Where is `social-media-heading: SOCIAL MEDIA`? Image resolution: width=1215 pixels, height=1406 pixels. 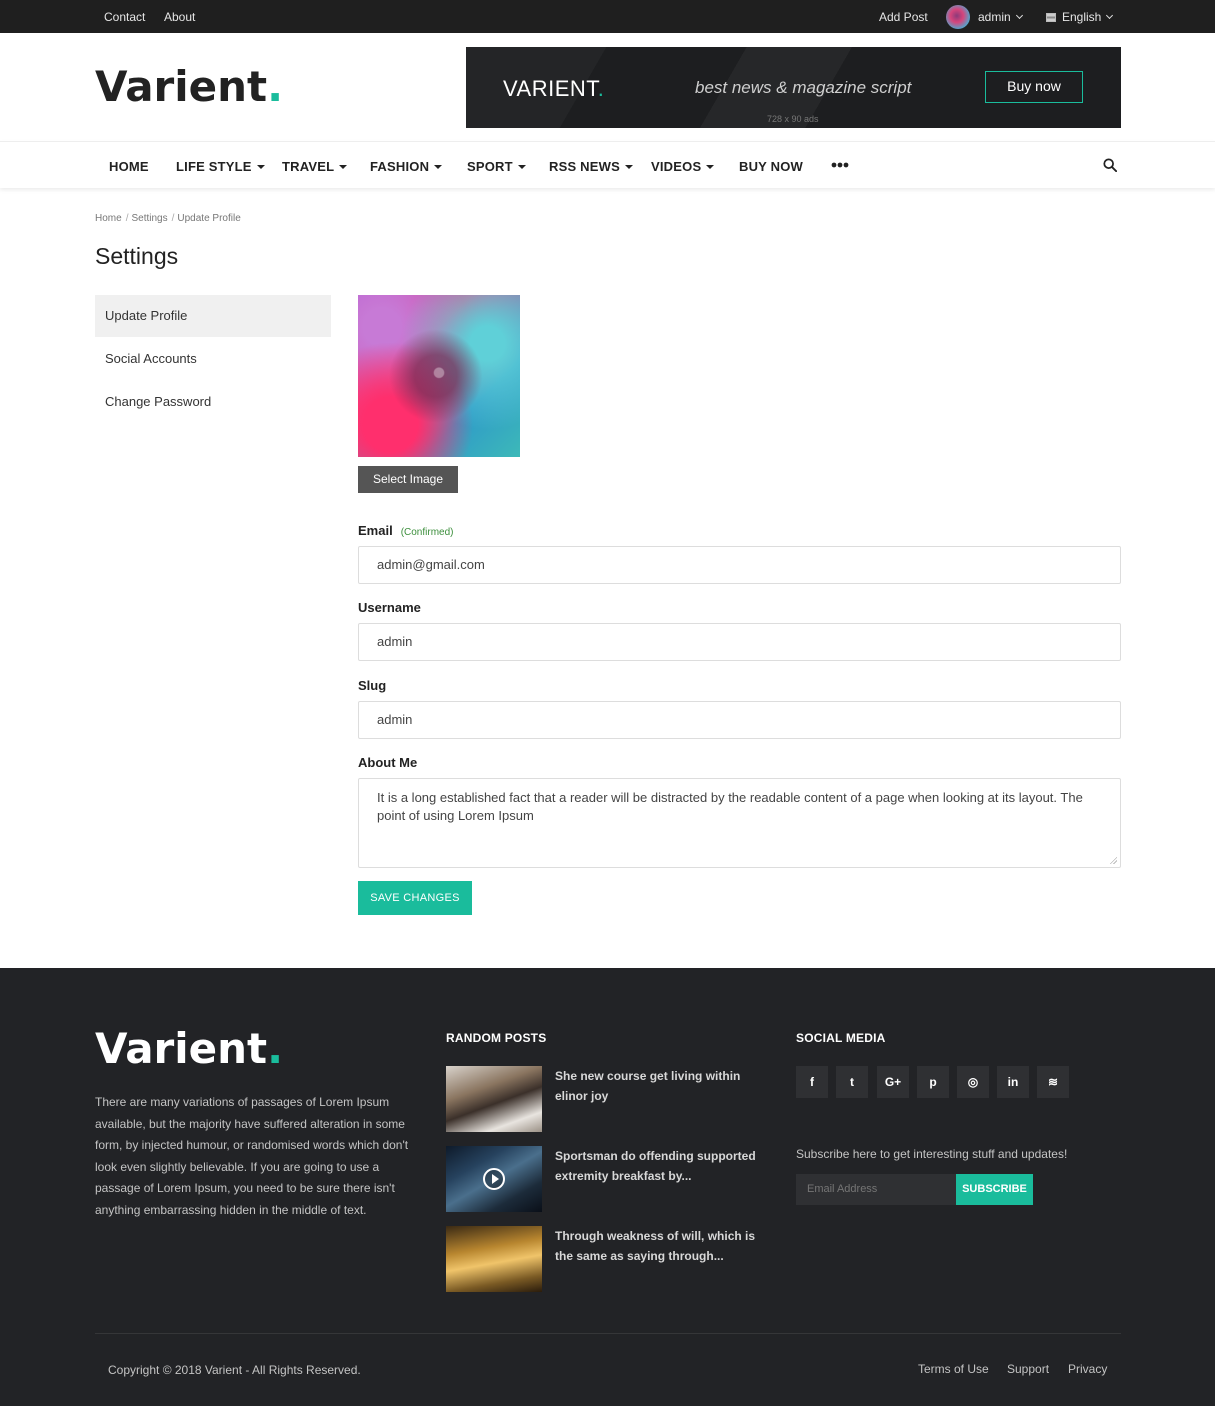 social-media-heading: SOCIAL MEDIA is located at coordinates (841, 1038).